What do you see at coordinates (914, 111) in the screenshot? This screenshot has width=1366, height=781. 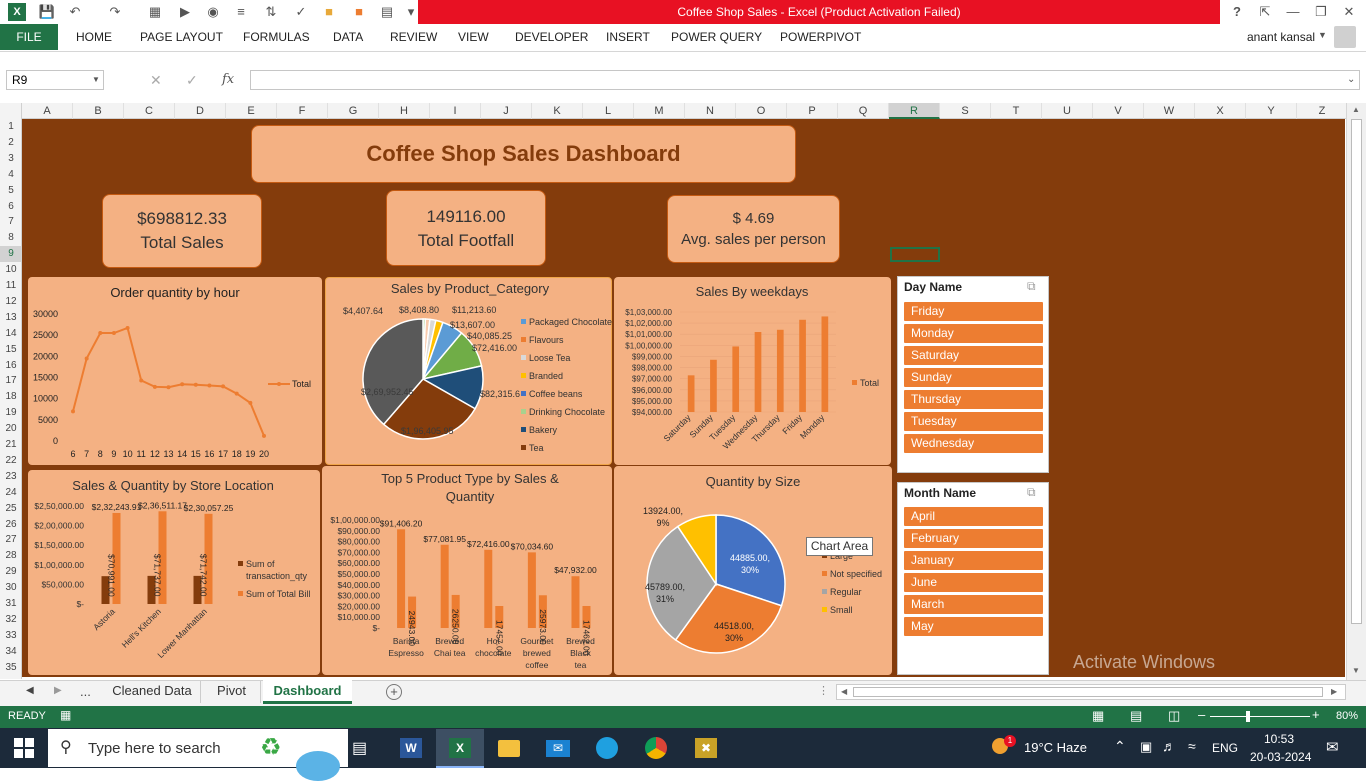 I see `column-header: R` at bounding box center [914, 111].